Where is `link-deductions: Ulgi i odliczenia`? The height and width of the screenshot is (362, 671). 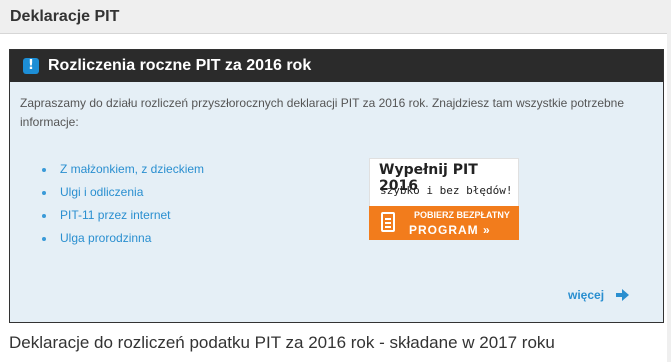
link-deductions: Ulgi i odliczenia is located at coordinates (122, 192).